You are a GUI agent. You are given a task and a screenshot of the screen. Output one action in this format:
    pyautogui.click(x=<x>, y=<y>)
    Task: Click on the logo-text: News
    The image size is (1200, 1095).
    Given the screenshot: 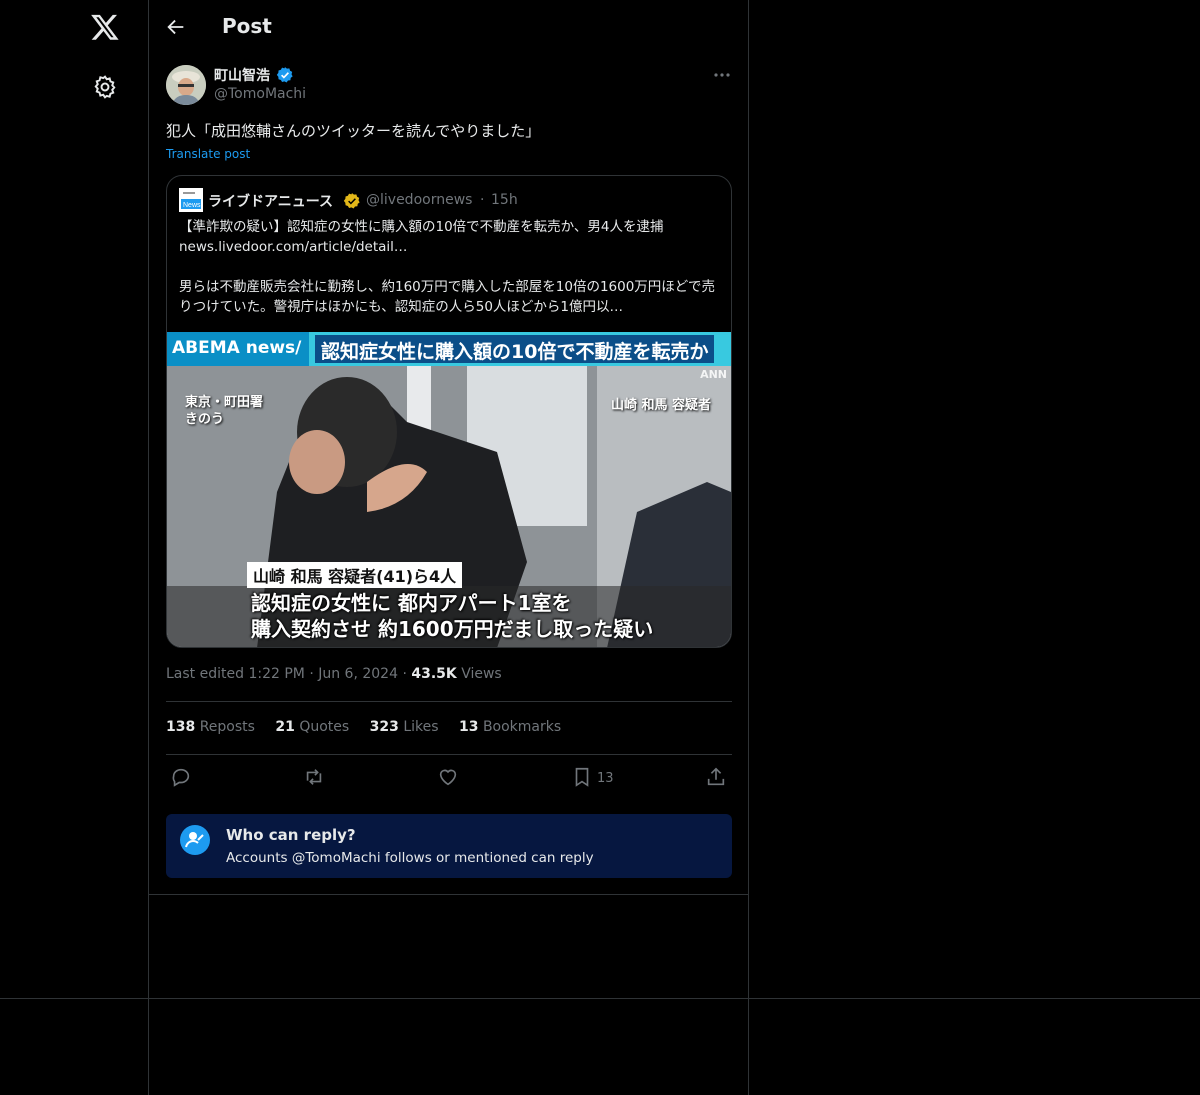 What is the action you would take?
    pyautogui.click(x=192, y=205)
    